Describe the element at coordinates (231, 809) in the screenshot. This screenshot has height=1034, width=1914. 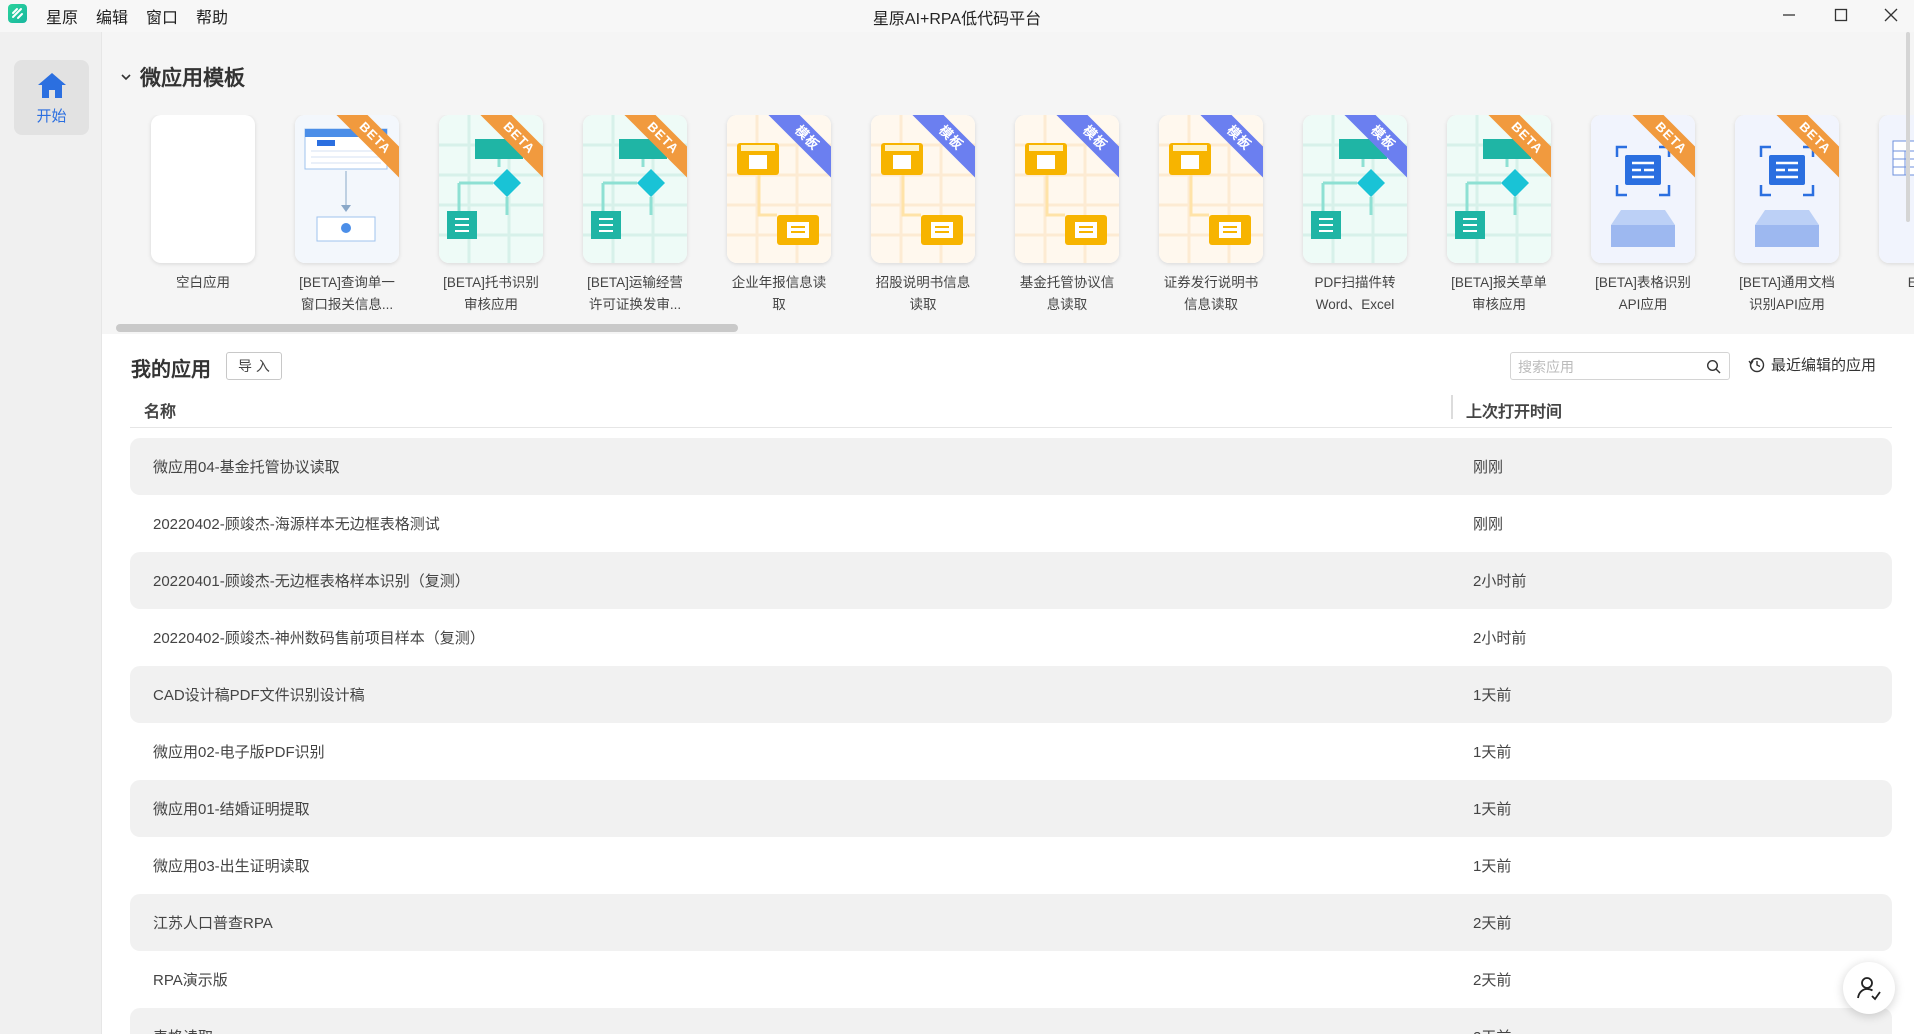
I see `app-name: 微应用01-结婚证明提取` at that location.